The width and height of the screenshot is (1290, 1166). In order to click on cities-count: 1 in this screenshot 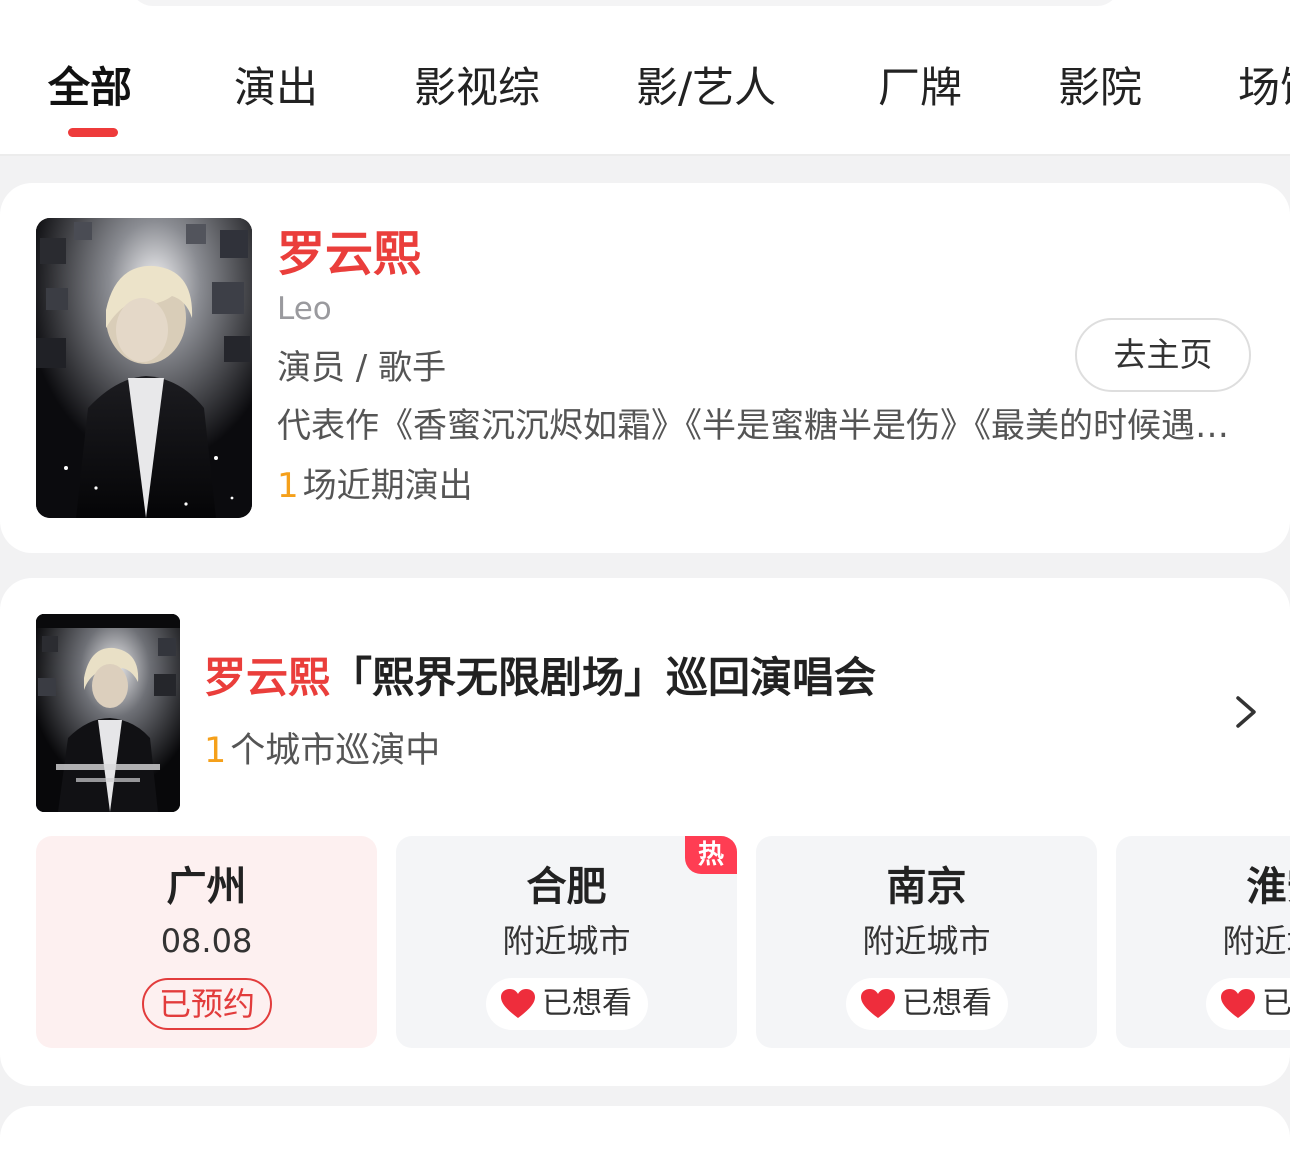, I will do `click(215, 751)`.